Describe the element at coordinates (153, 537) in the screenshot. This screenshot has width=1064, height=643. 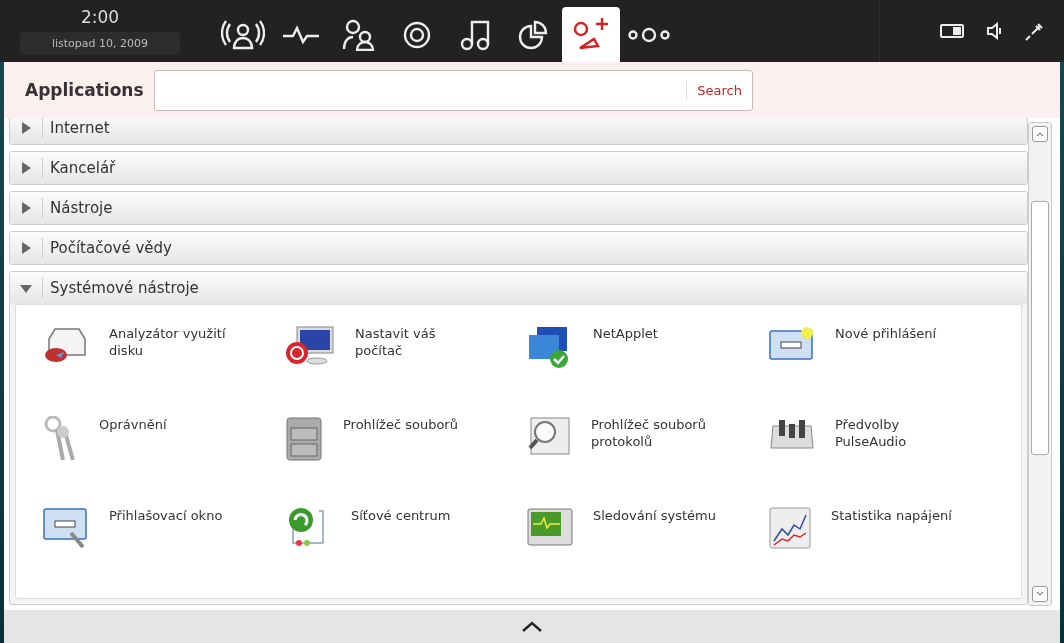
I see `app-launcher: Přihlašovací okno` at that location.